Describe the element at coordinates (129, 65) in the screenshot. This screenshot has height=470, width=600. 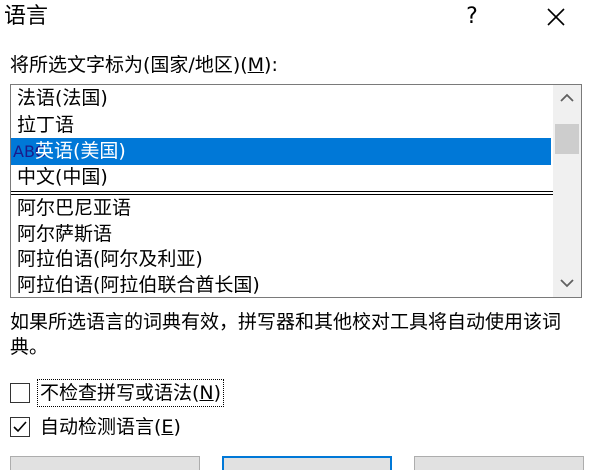
I see `prompt-text: 将所选文字标为(国家/地区)(` at that location.